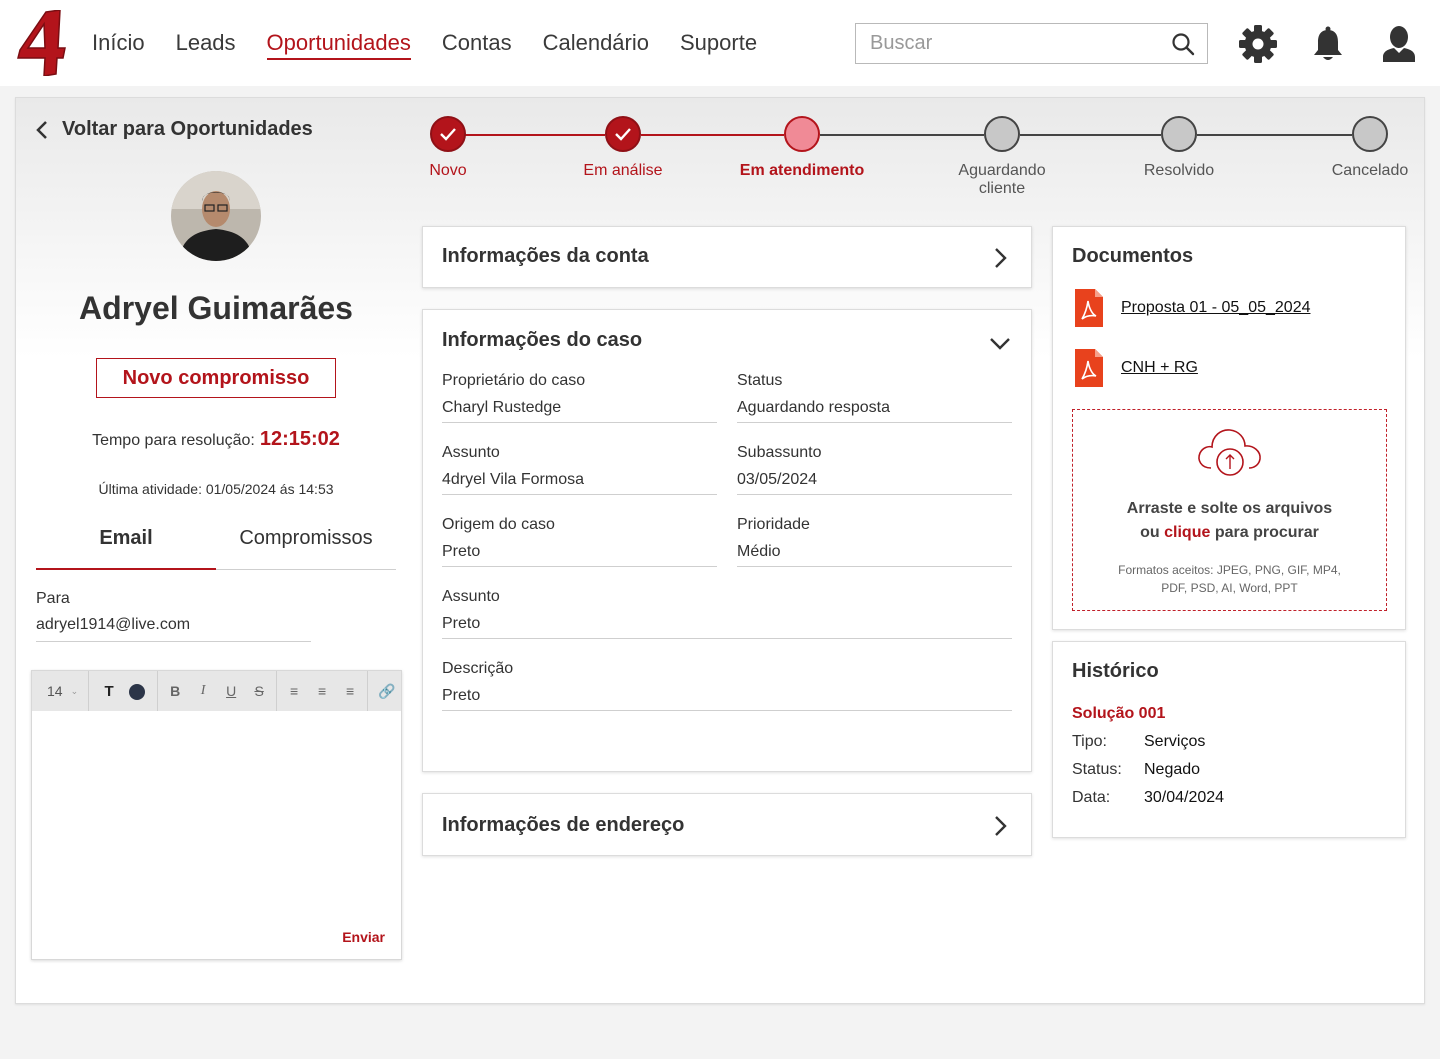  What do you see at coordinates (448, 170) in the screenshot?
I see `step-label: Novo` at bounding box center [448, 170].